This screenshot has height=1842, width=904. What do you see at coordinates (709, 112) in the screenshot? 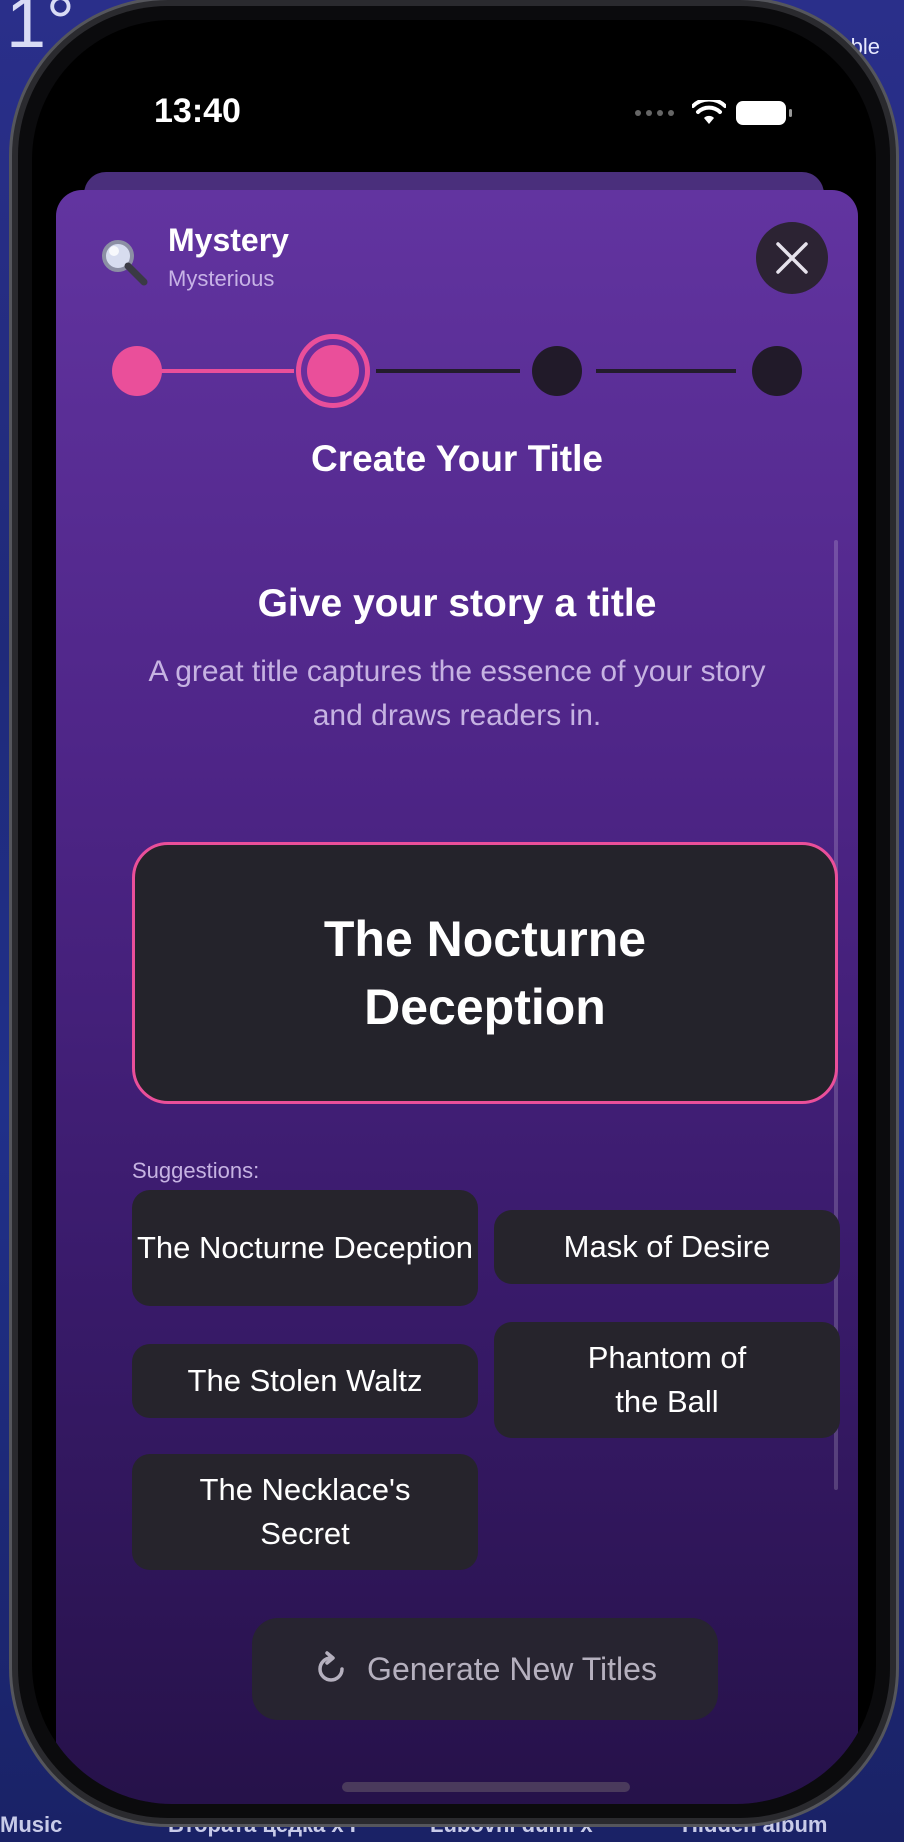
I see `wifi-icon` at bounding box center [709, 112].